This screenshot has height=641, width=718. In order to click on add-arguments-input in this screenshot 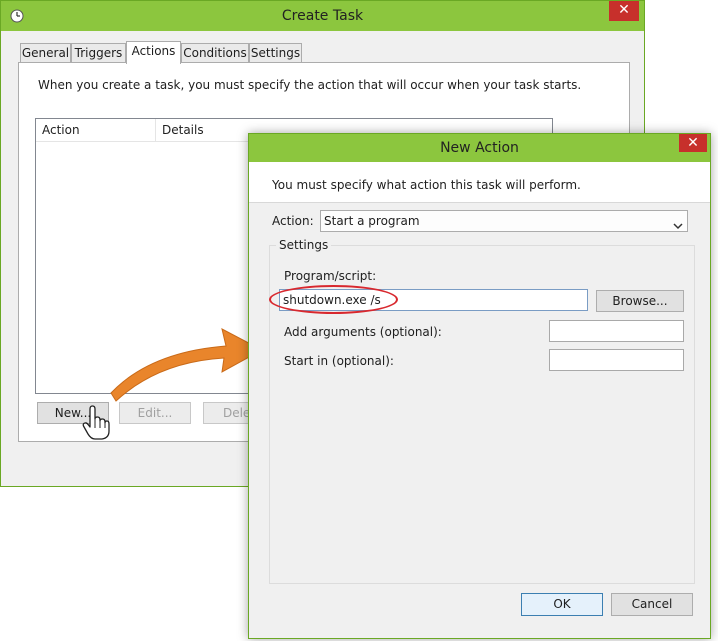, I will do `click(616, 331)`.